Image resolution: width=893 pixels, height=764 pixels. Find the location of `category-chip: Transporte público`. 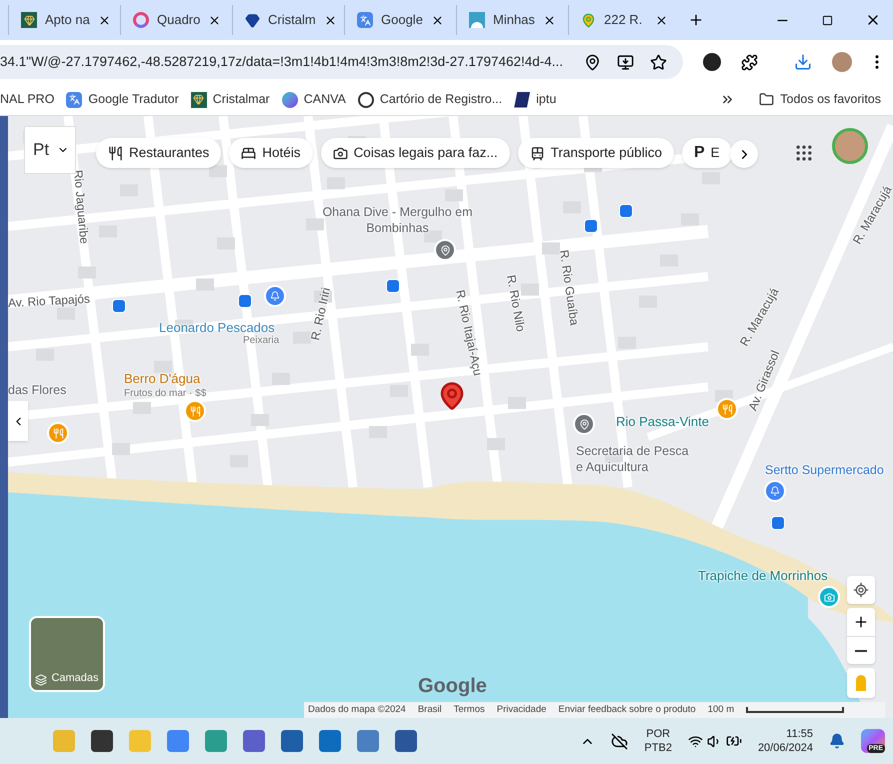

category-chip: Transporte público is located at coordinates (596, 153).